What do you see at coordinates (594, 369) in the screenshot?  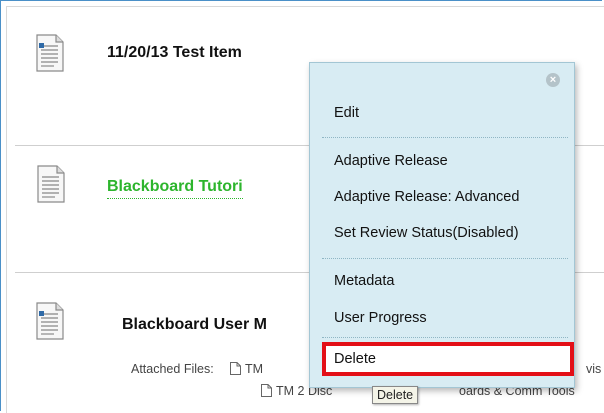 I see `attached-file-tail: vis` at bounding box center [594, 369].